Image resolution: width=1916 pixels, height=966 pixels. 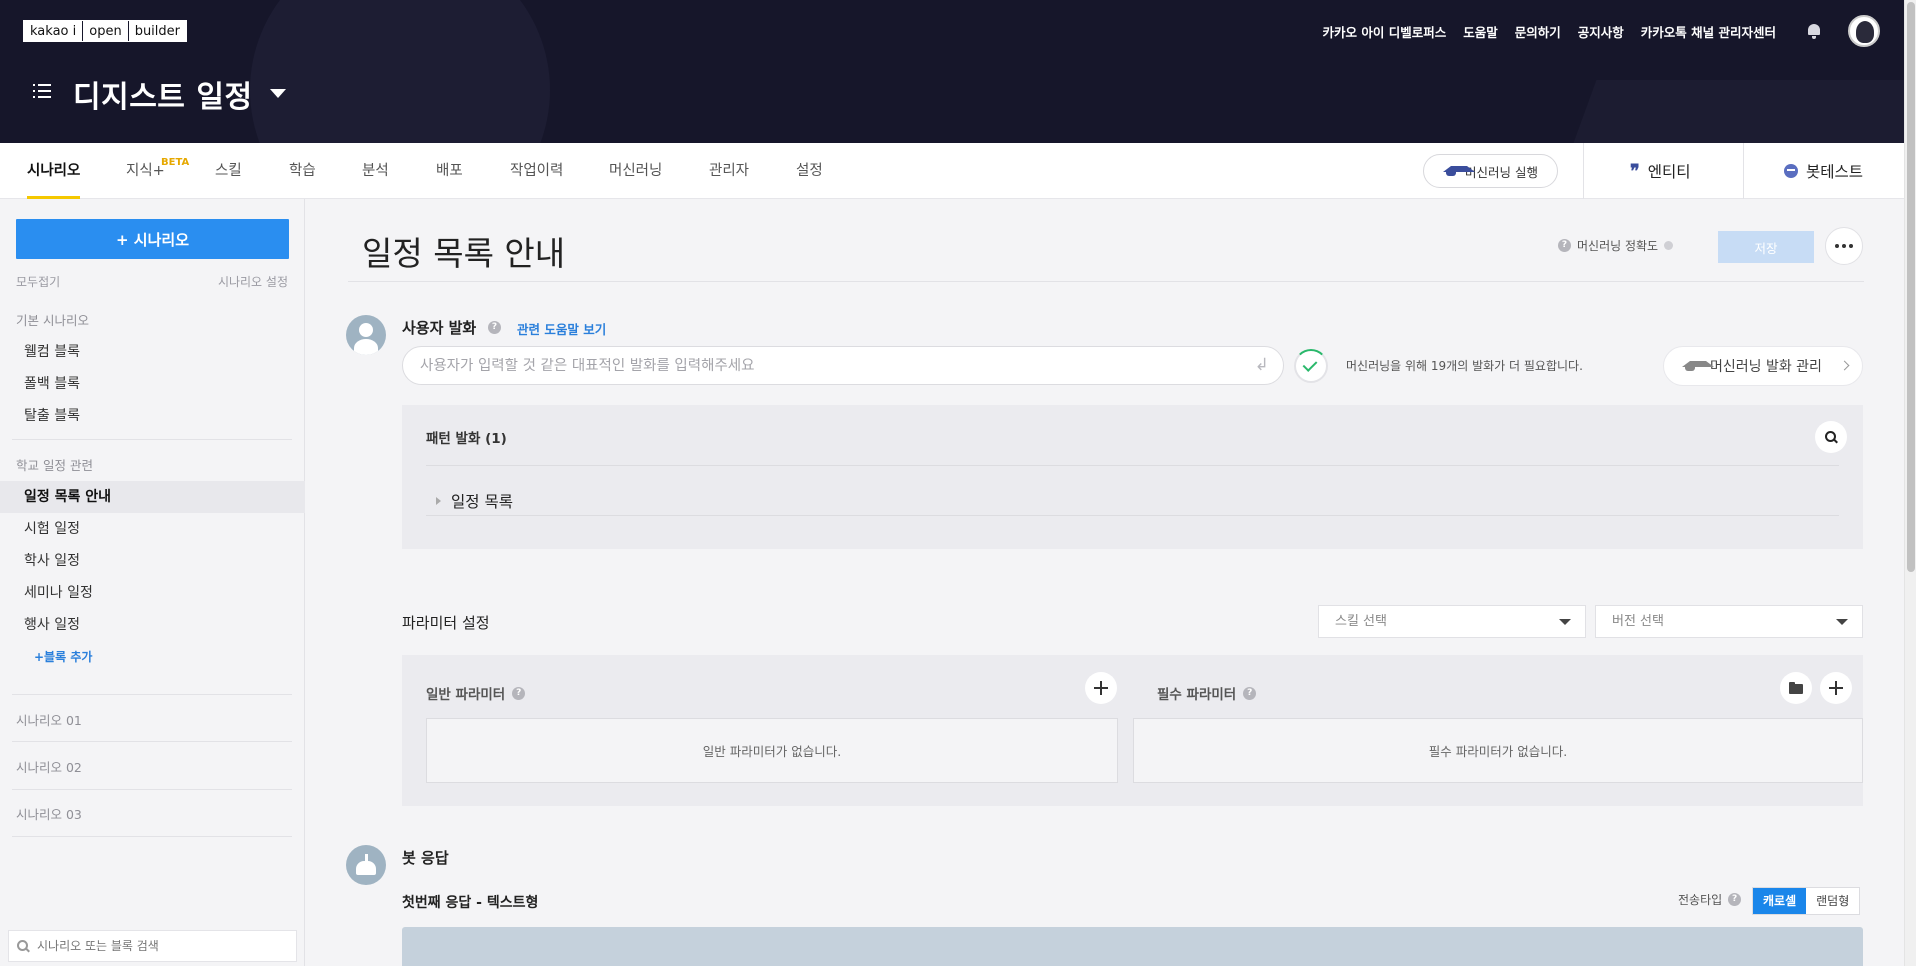 I want to click on link-inquiry: 문의하기, so click(x=1538, y=31).